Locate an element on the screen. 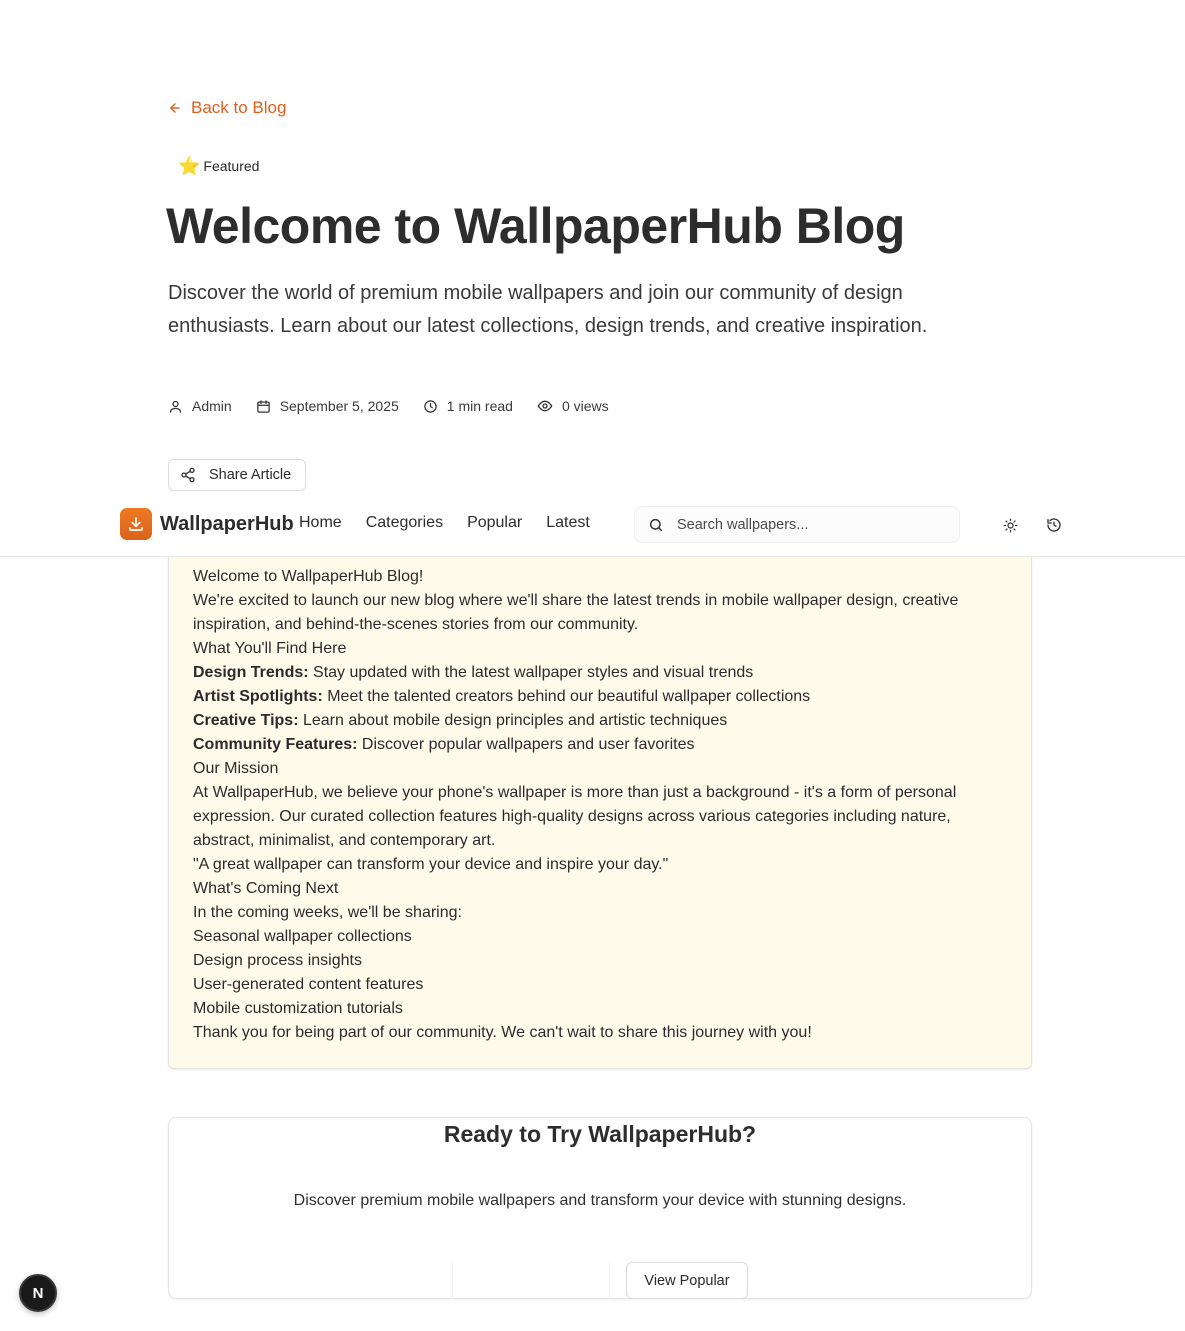 This screenshot has height=1331, width=1185. meta-date: September 5, 2025 is located at coordinates (327, 406).